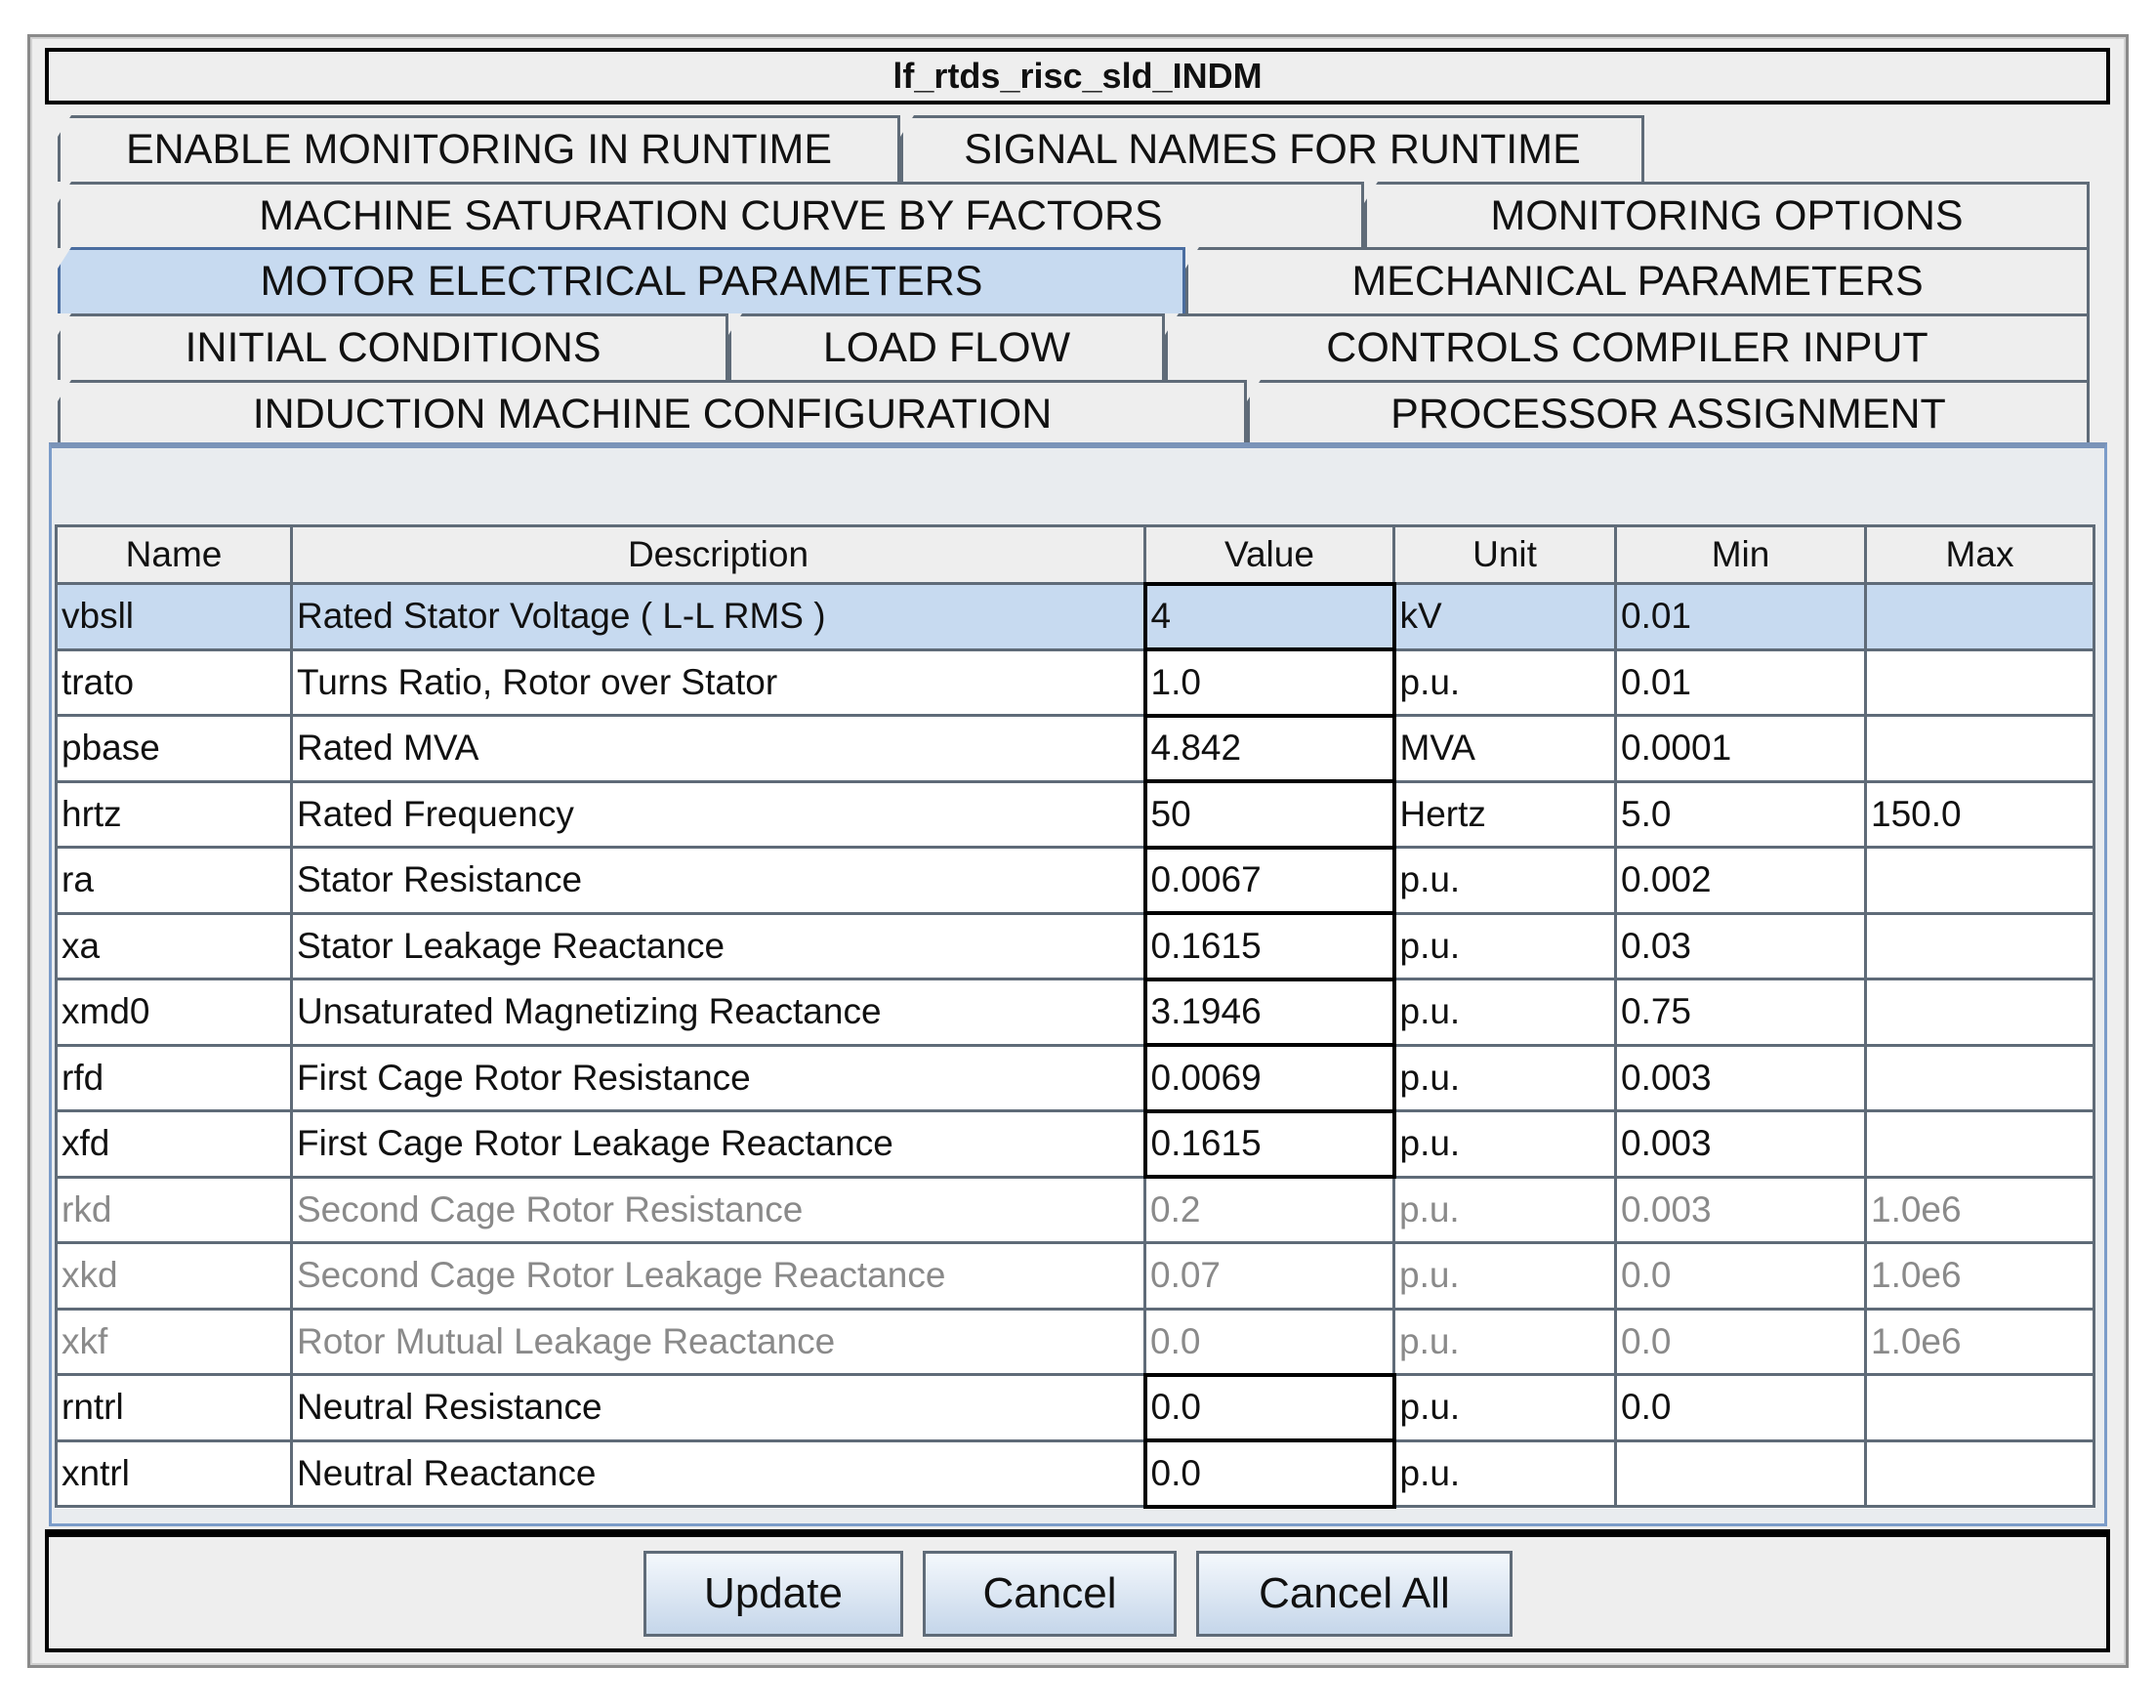 The height and width of the screenshot is (1708, 2156). What do you see at coordinates (718, 748) in the screenshot?
I see `cell-desc: Rated MVA` at bounding box center [718, 748].